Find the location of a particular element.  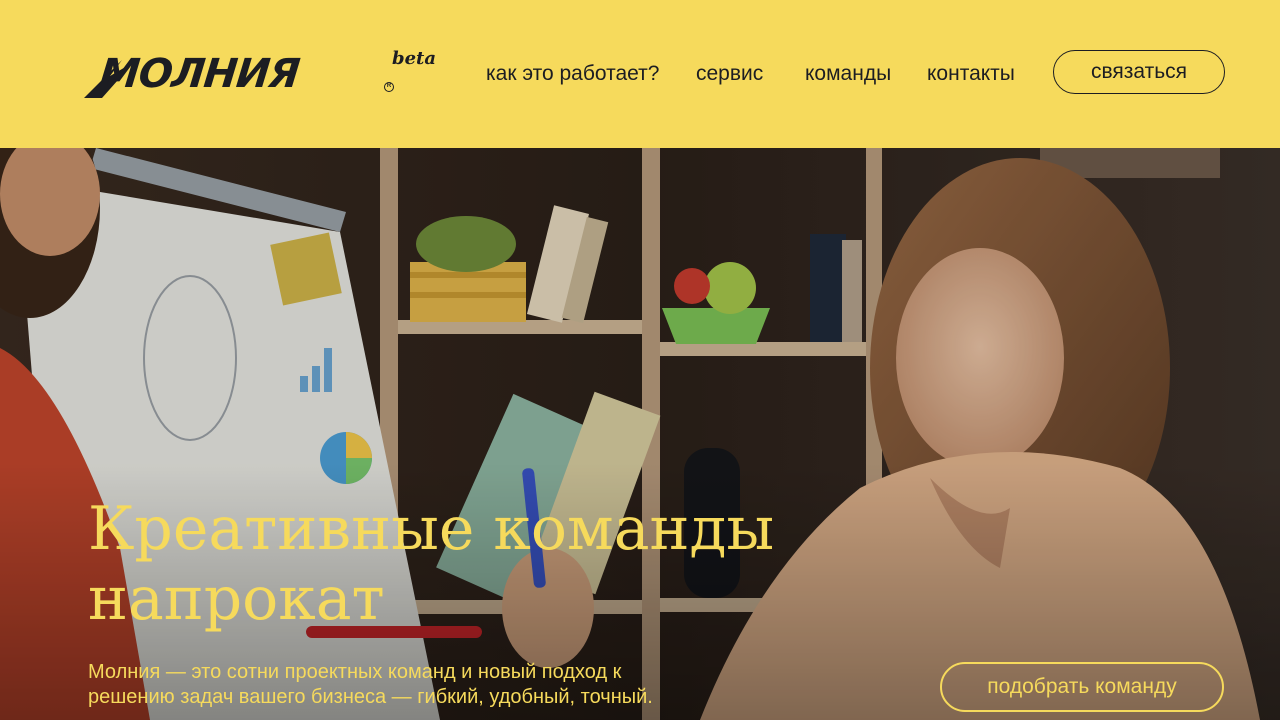

hero-headline-line-1: Креативные команды is located at coordinates (431, 529).